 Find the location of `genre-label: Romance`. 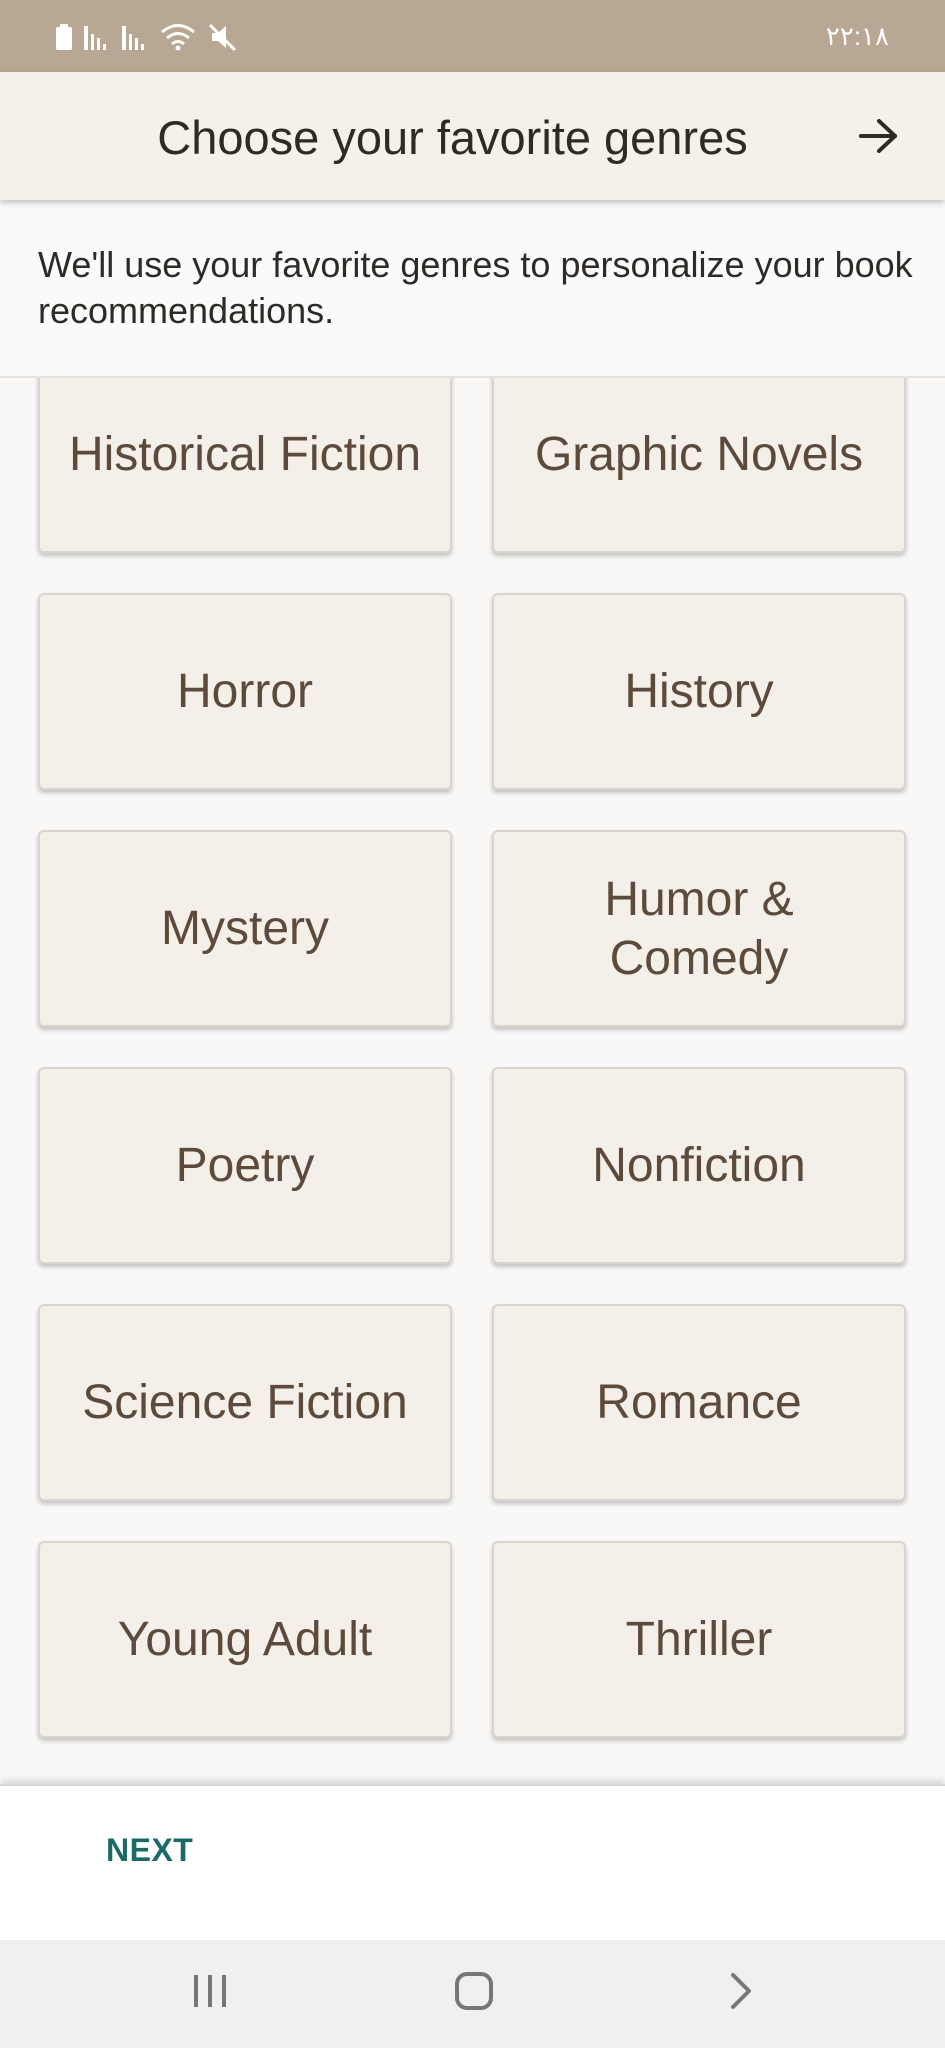

genre-label: Romance is located at coordinates (699, 1402).